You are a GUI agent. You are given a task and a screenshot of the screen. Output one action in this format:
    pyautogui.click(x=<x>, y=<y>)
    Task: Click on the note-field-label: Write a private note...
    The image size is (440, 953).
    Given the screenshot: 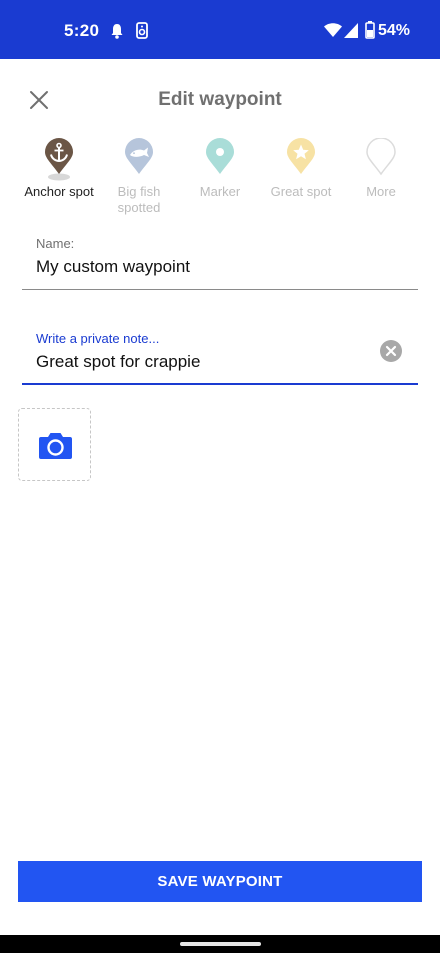 What is the action you would take?
    pyautogui.click(x=98, y=338)
    